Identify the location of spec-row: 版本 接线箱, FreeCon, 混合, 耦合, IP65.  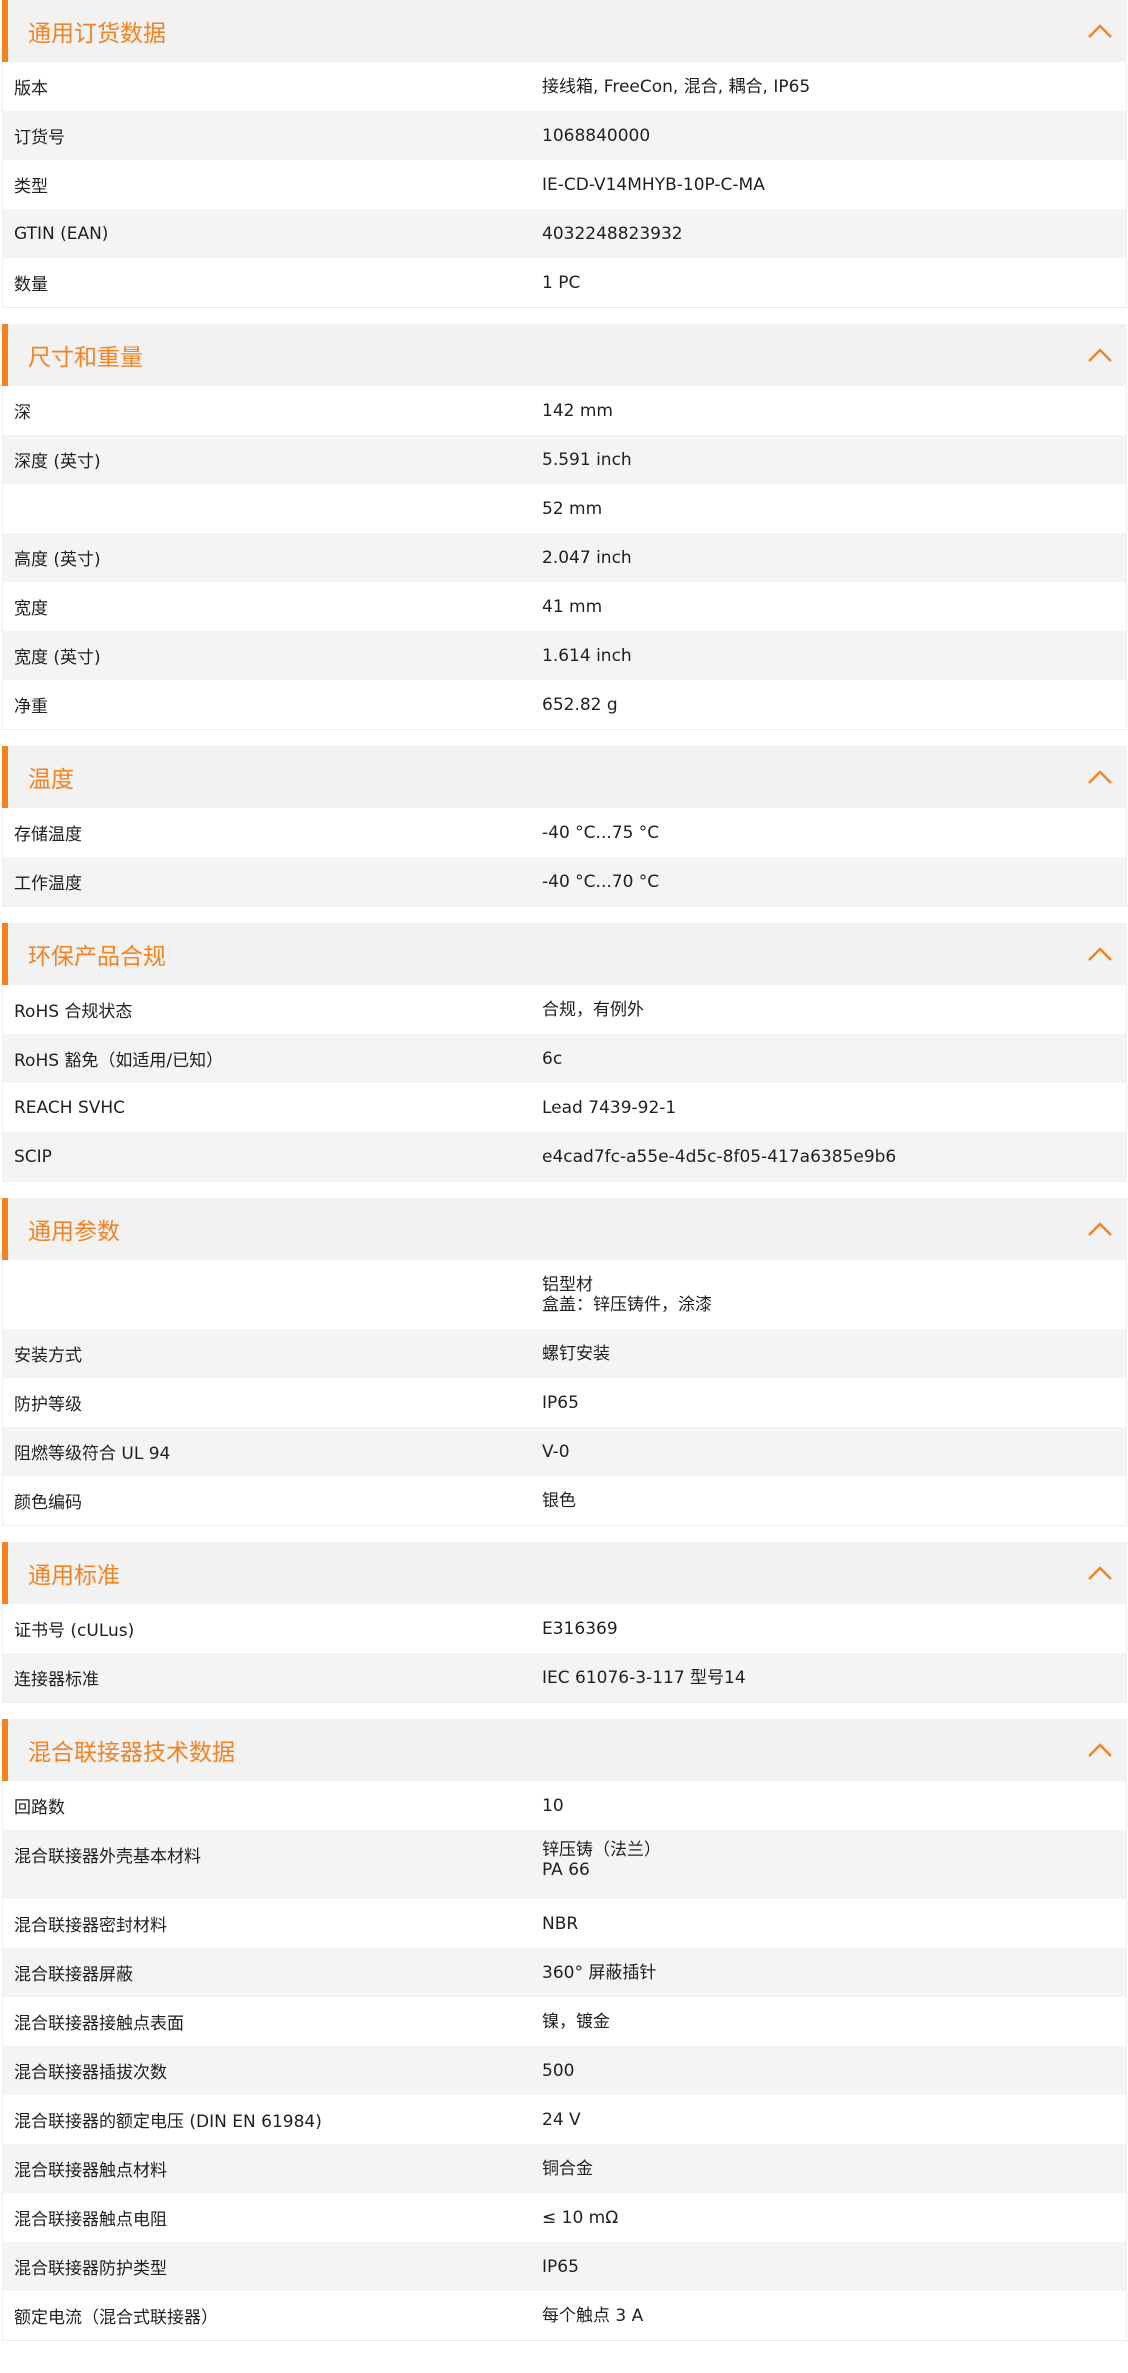
(564, 86).